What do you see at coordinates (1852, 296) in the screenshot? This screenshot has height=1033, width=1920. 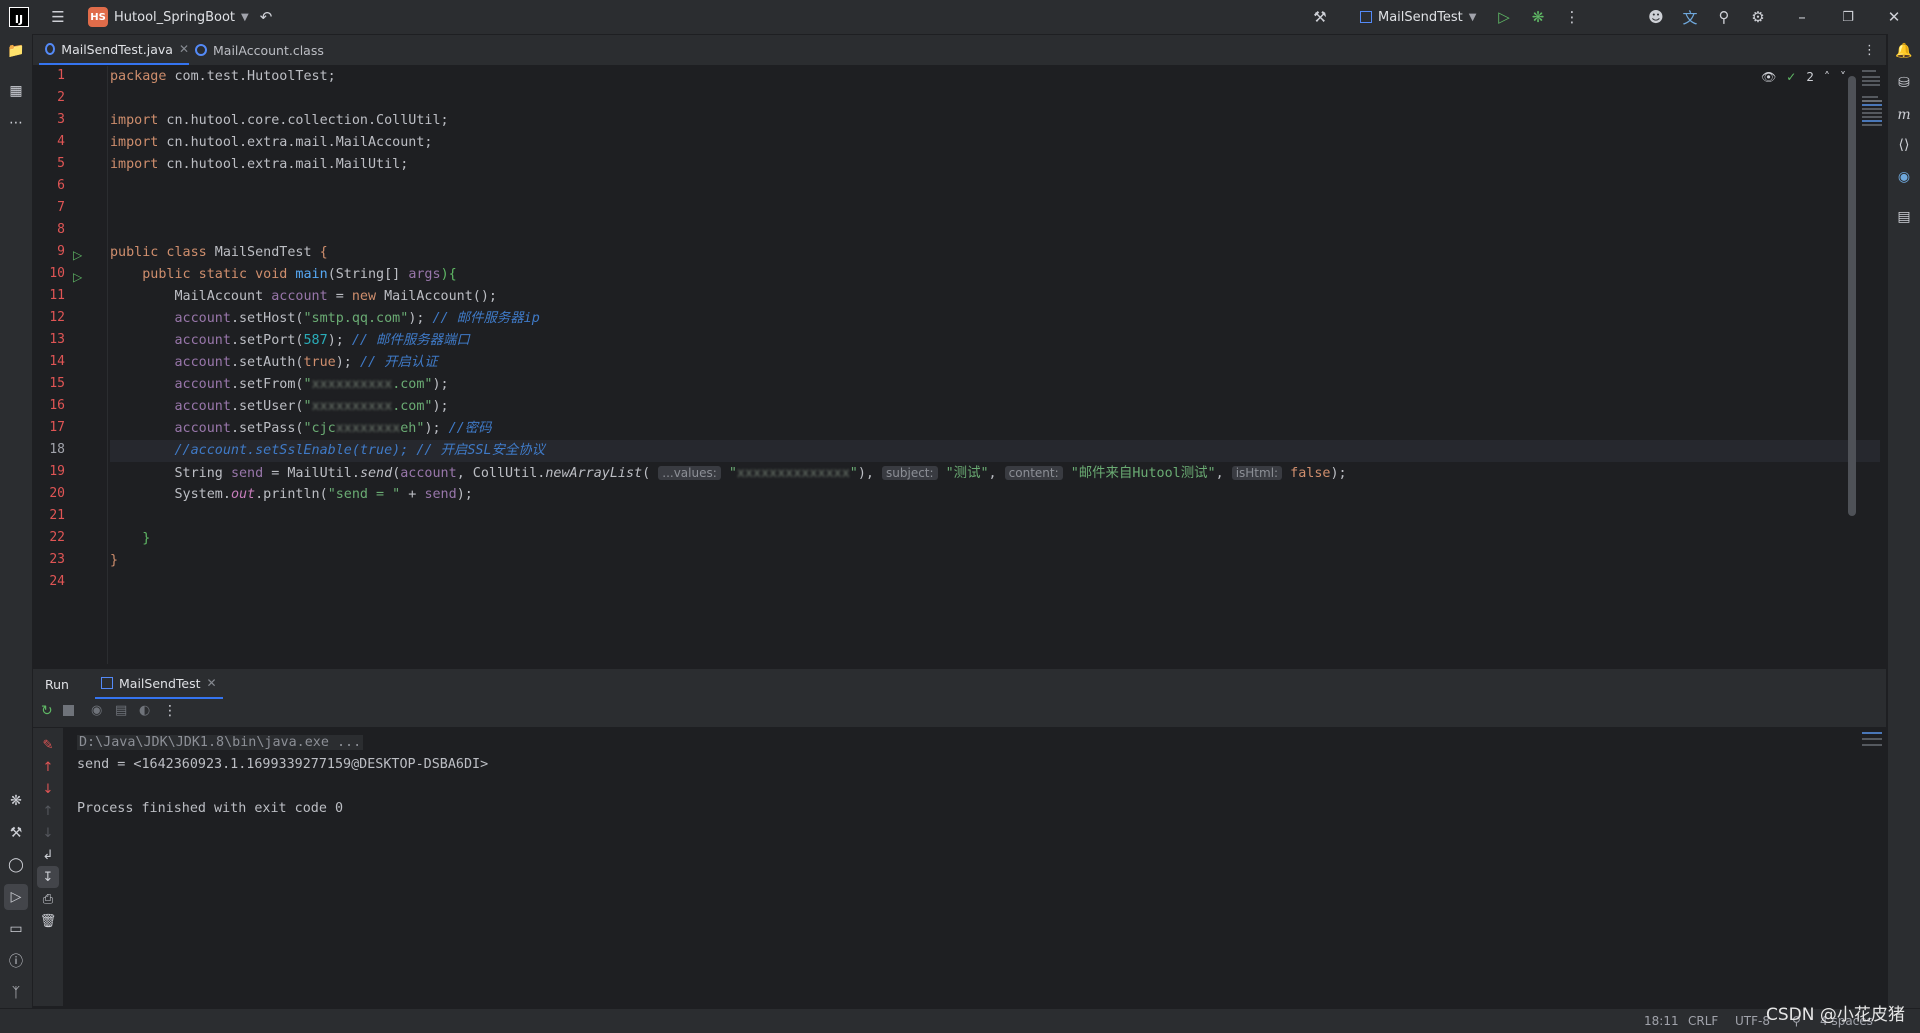 I see `editor-scrollbar` at bounding box center [1852, 296].